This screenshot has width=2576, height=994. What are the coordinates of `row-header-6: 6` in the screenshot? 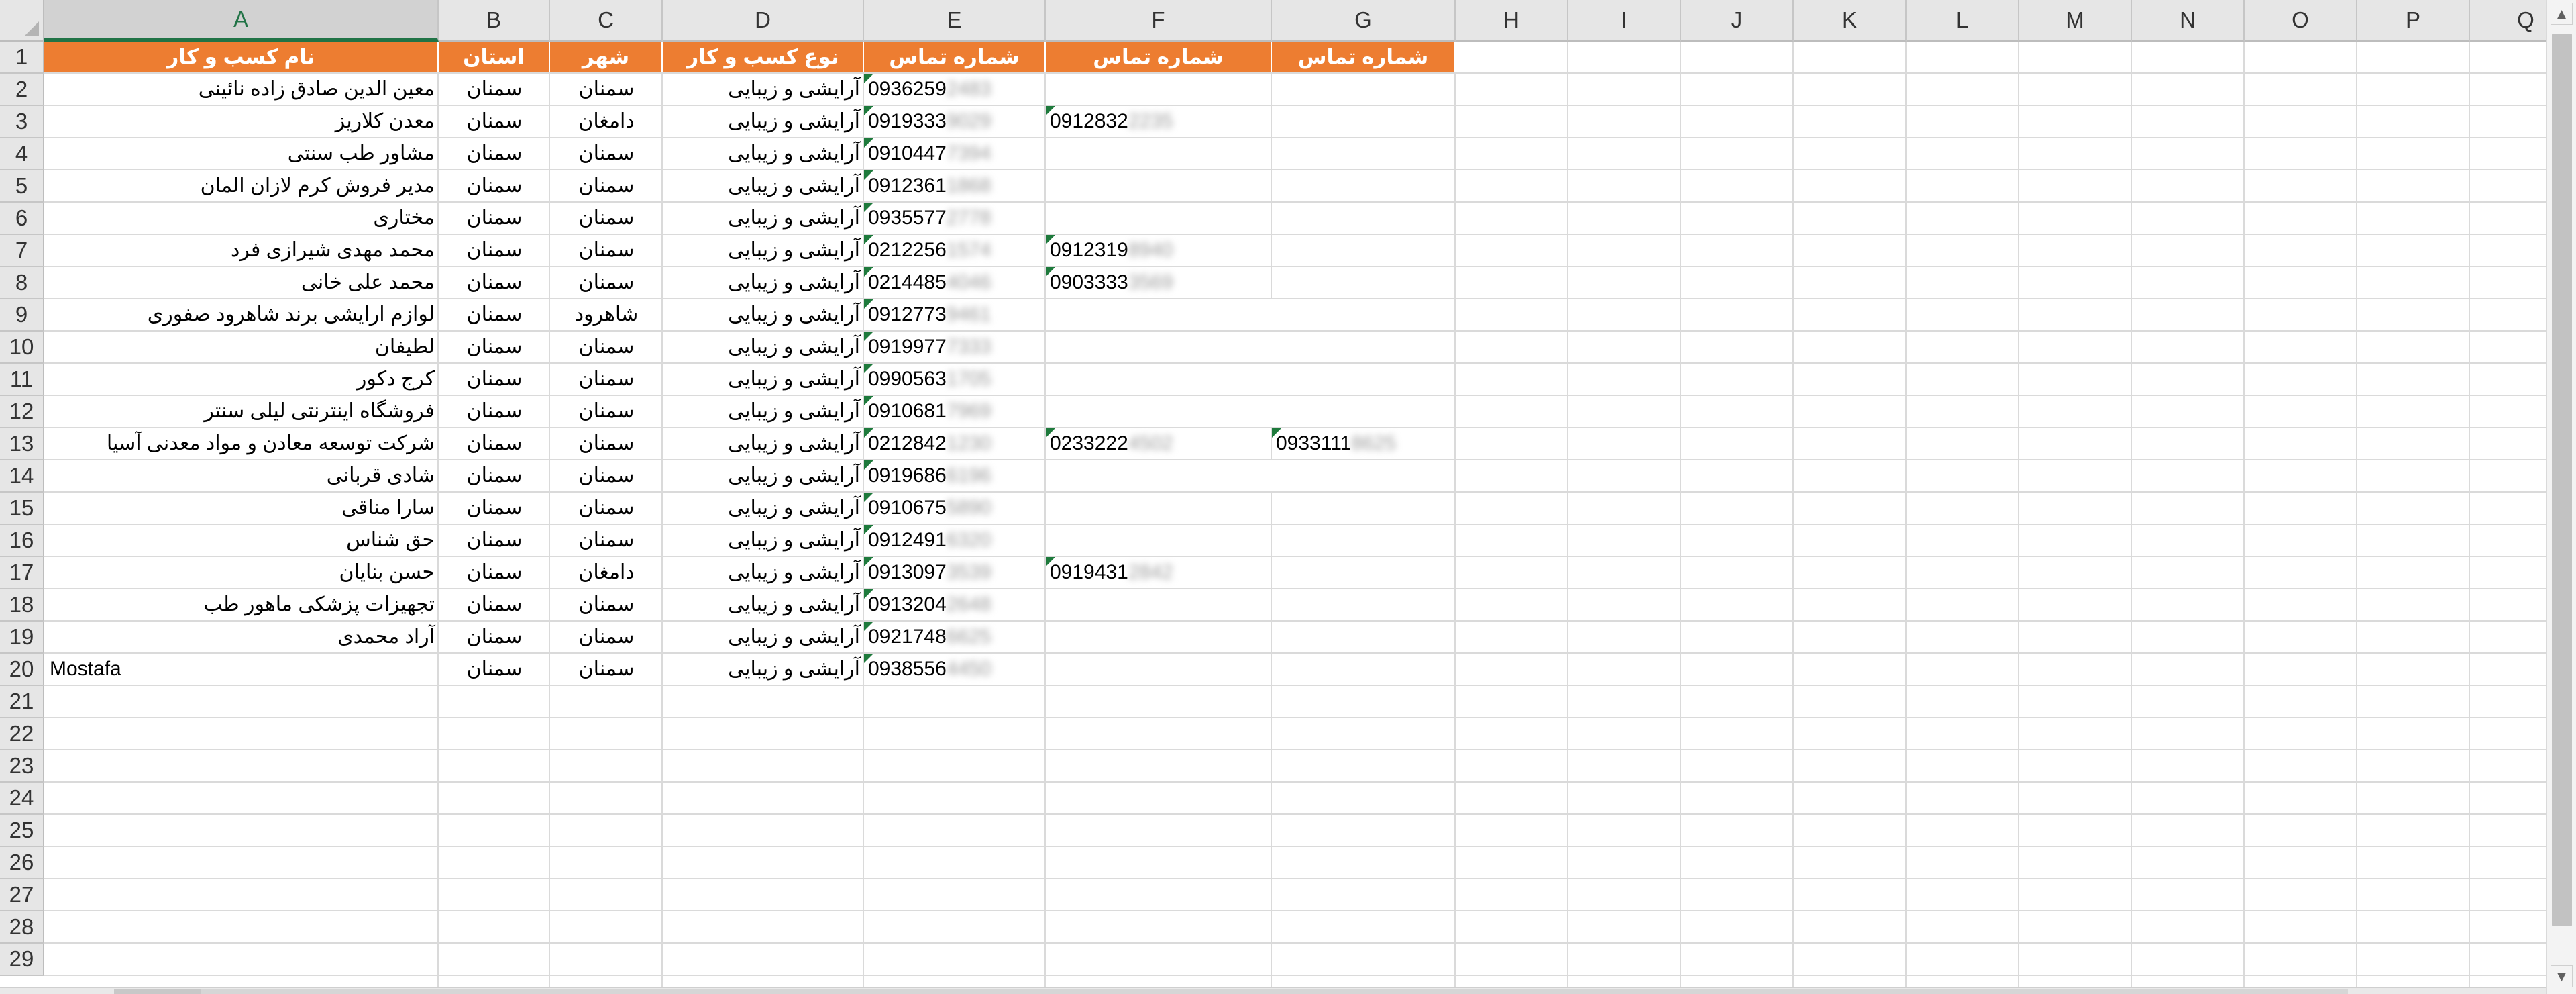 It's located at (22, 219).